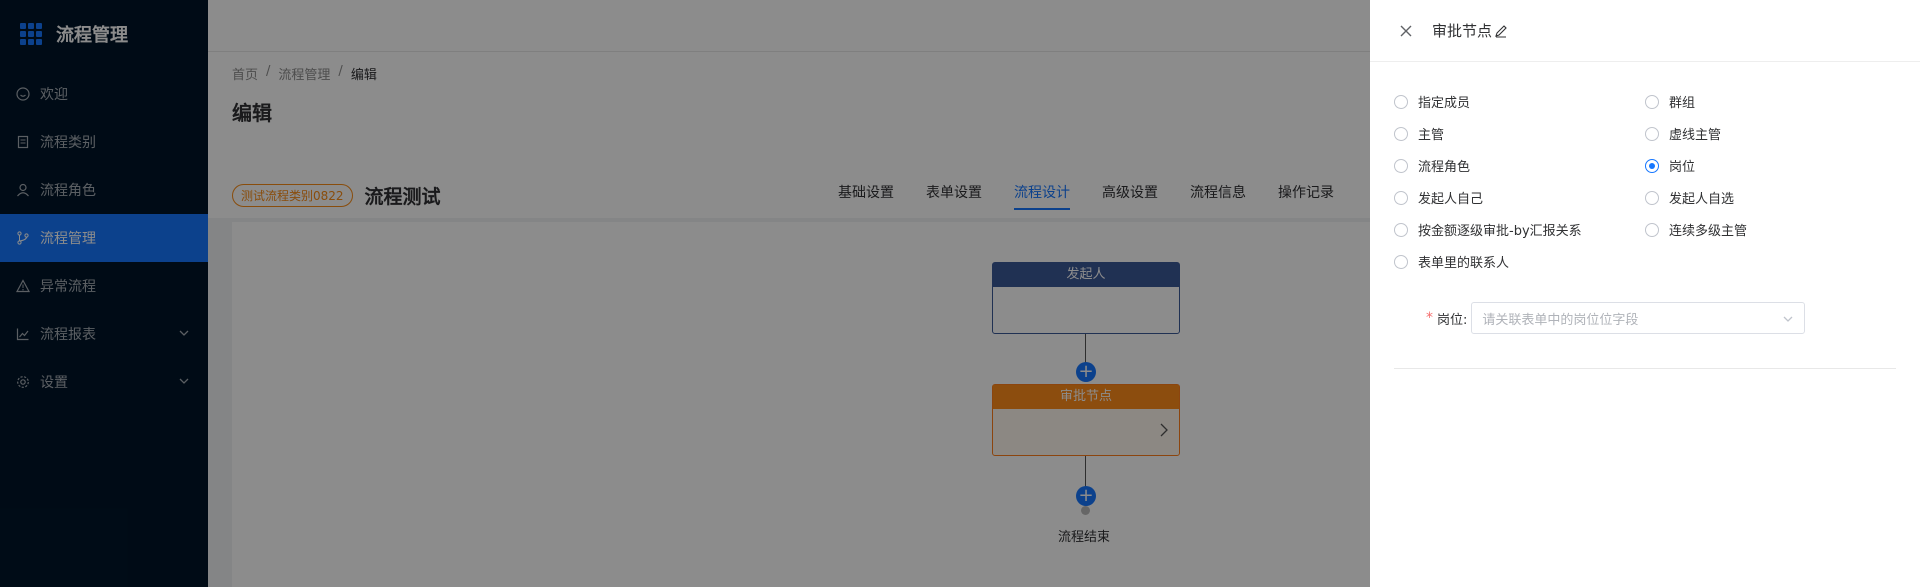 The image size is (1920, 587). Describe the element at coordinates (1695, 135) in the screenshot. I see `radio-label: 虚线主管` at that location.